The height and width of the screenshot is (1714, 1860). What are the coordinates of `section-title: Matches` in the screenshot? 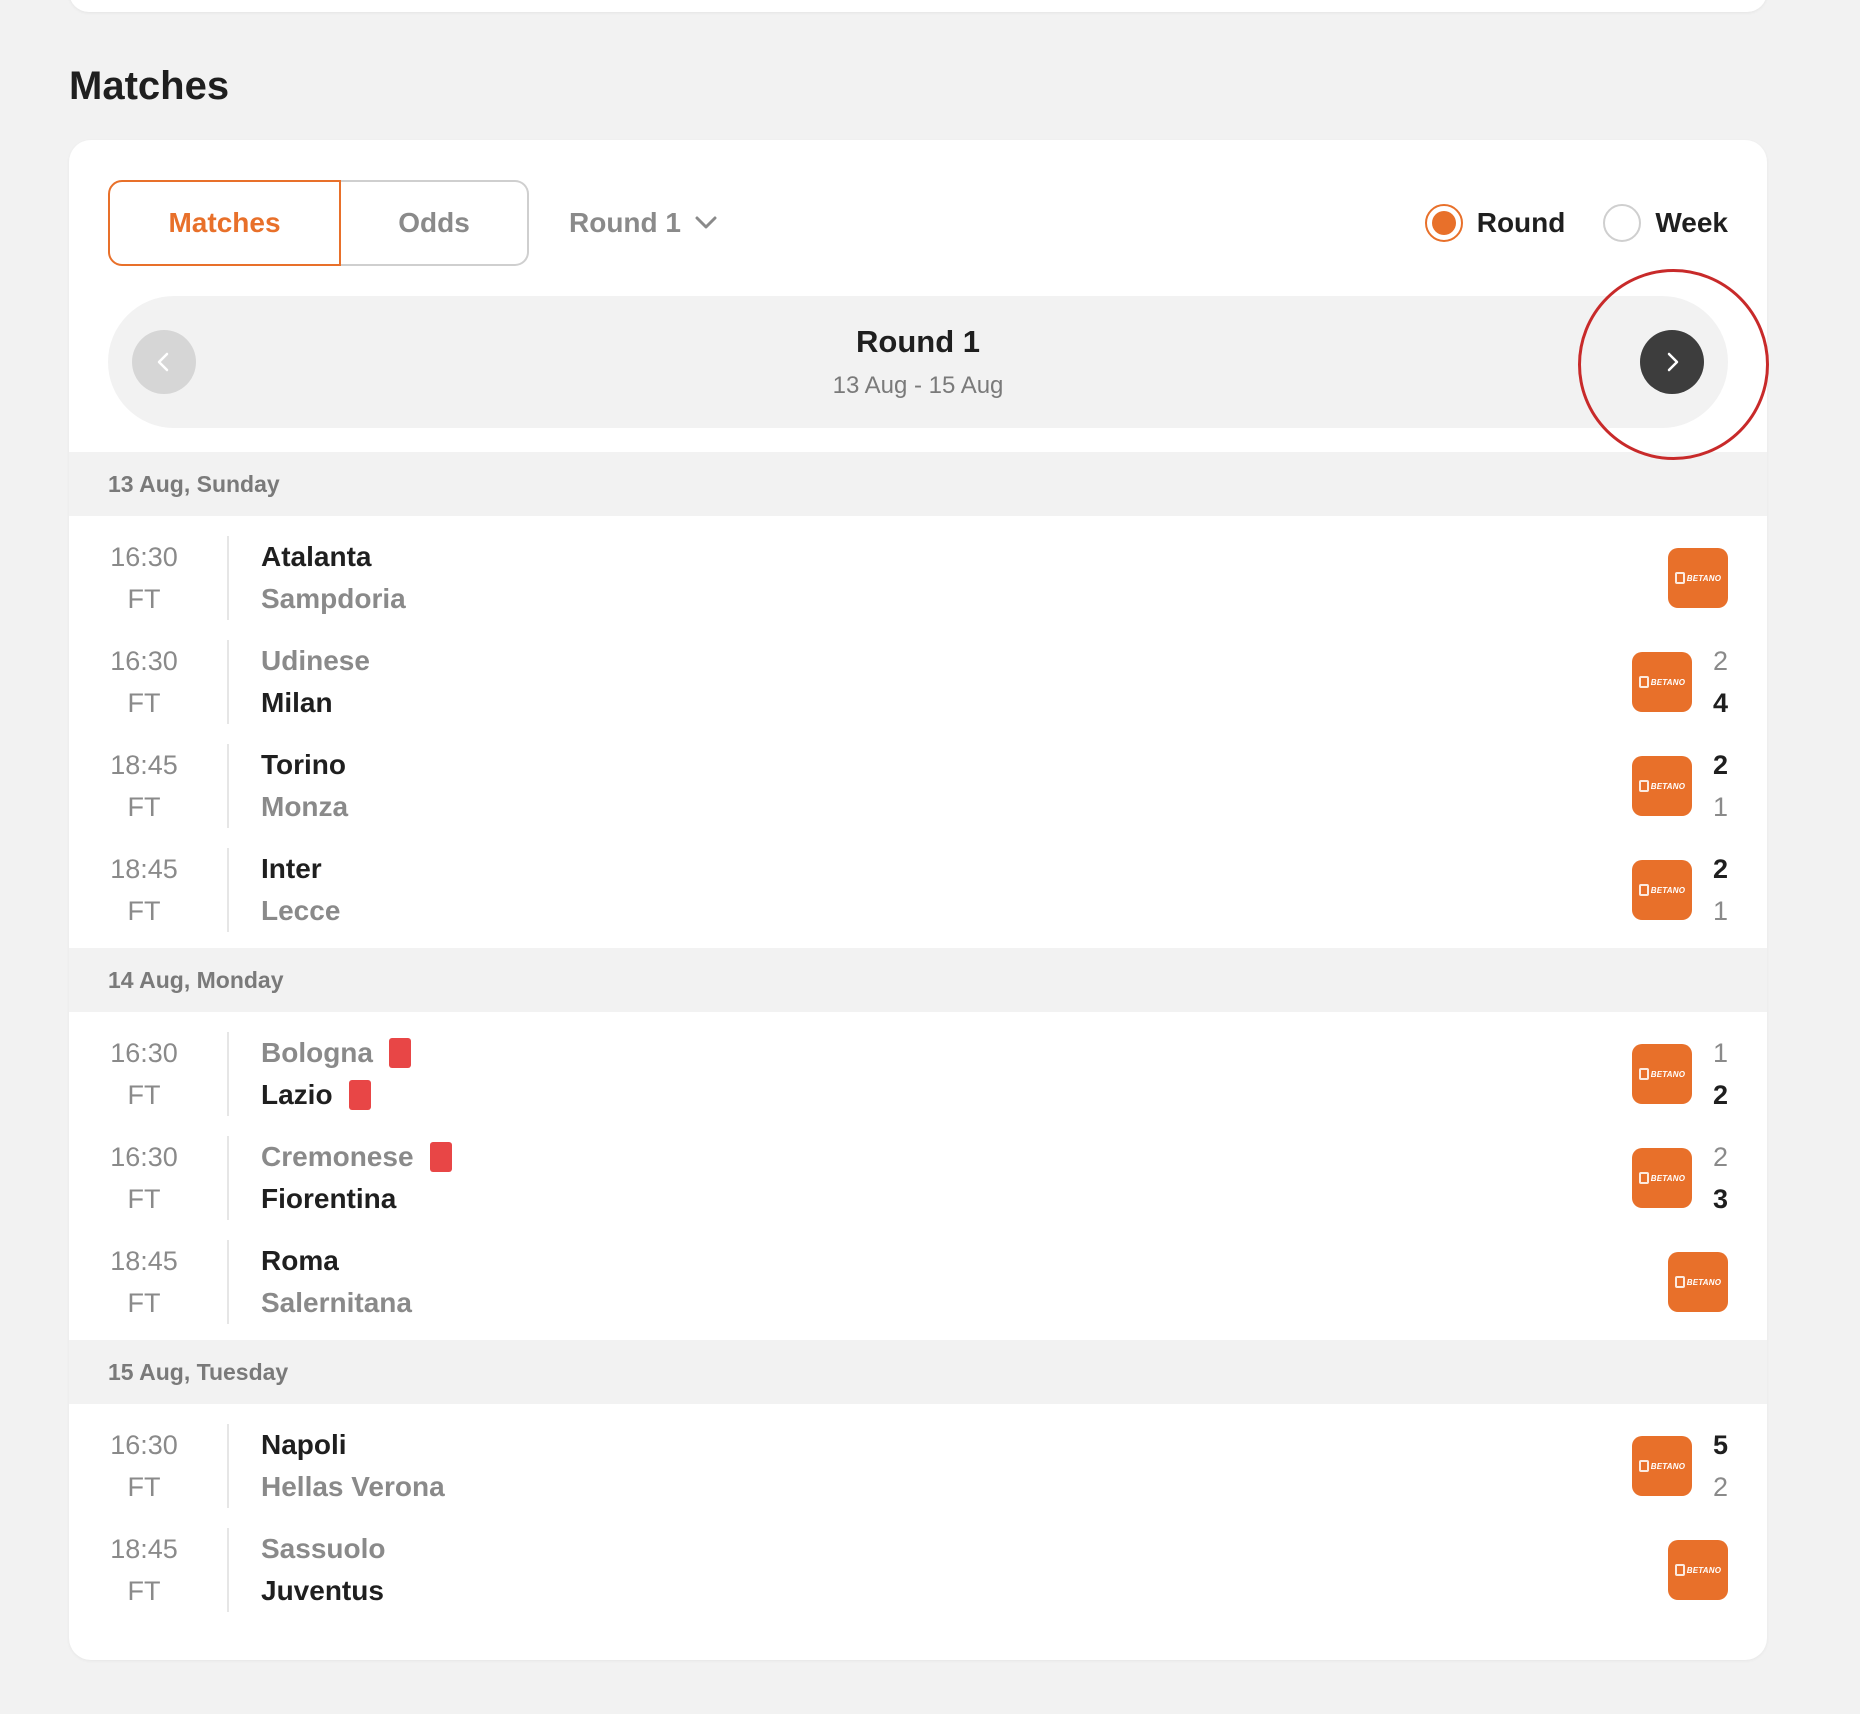 It's located at (149, 86).